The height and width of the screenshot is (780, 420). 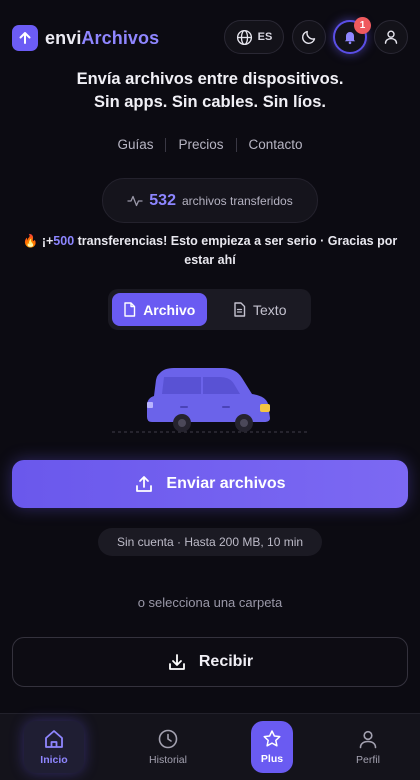 What do you see at coordinates (200, 144) in the screenshot?
I see `nav-link-precios: Precios` at bounding box center [200, 144].